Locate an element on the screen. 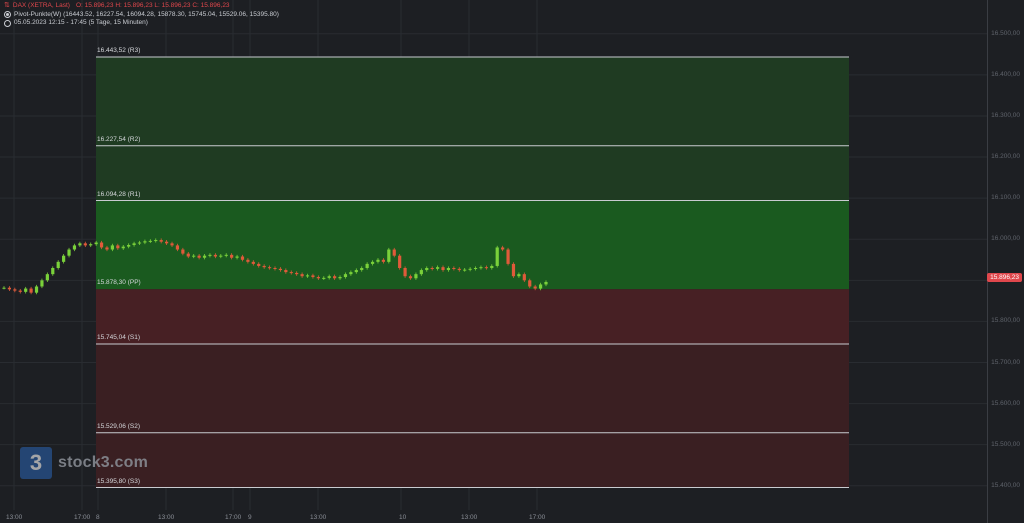 The width and height of the screenshot is (1024, 523). price-axis-tick: 16.000,00 is located at coordinates (1005, 239).